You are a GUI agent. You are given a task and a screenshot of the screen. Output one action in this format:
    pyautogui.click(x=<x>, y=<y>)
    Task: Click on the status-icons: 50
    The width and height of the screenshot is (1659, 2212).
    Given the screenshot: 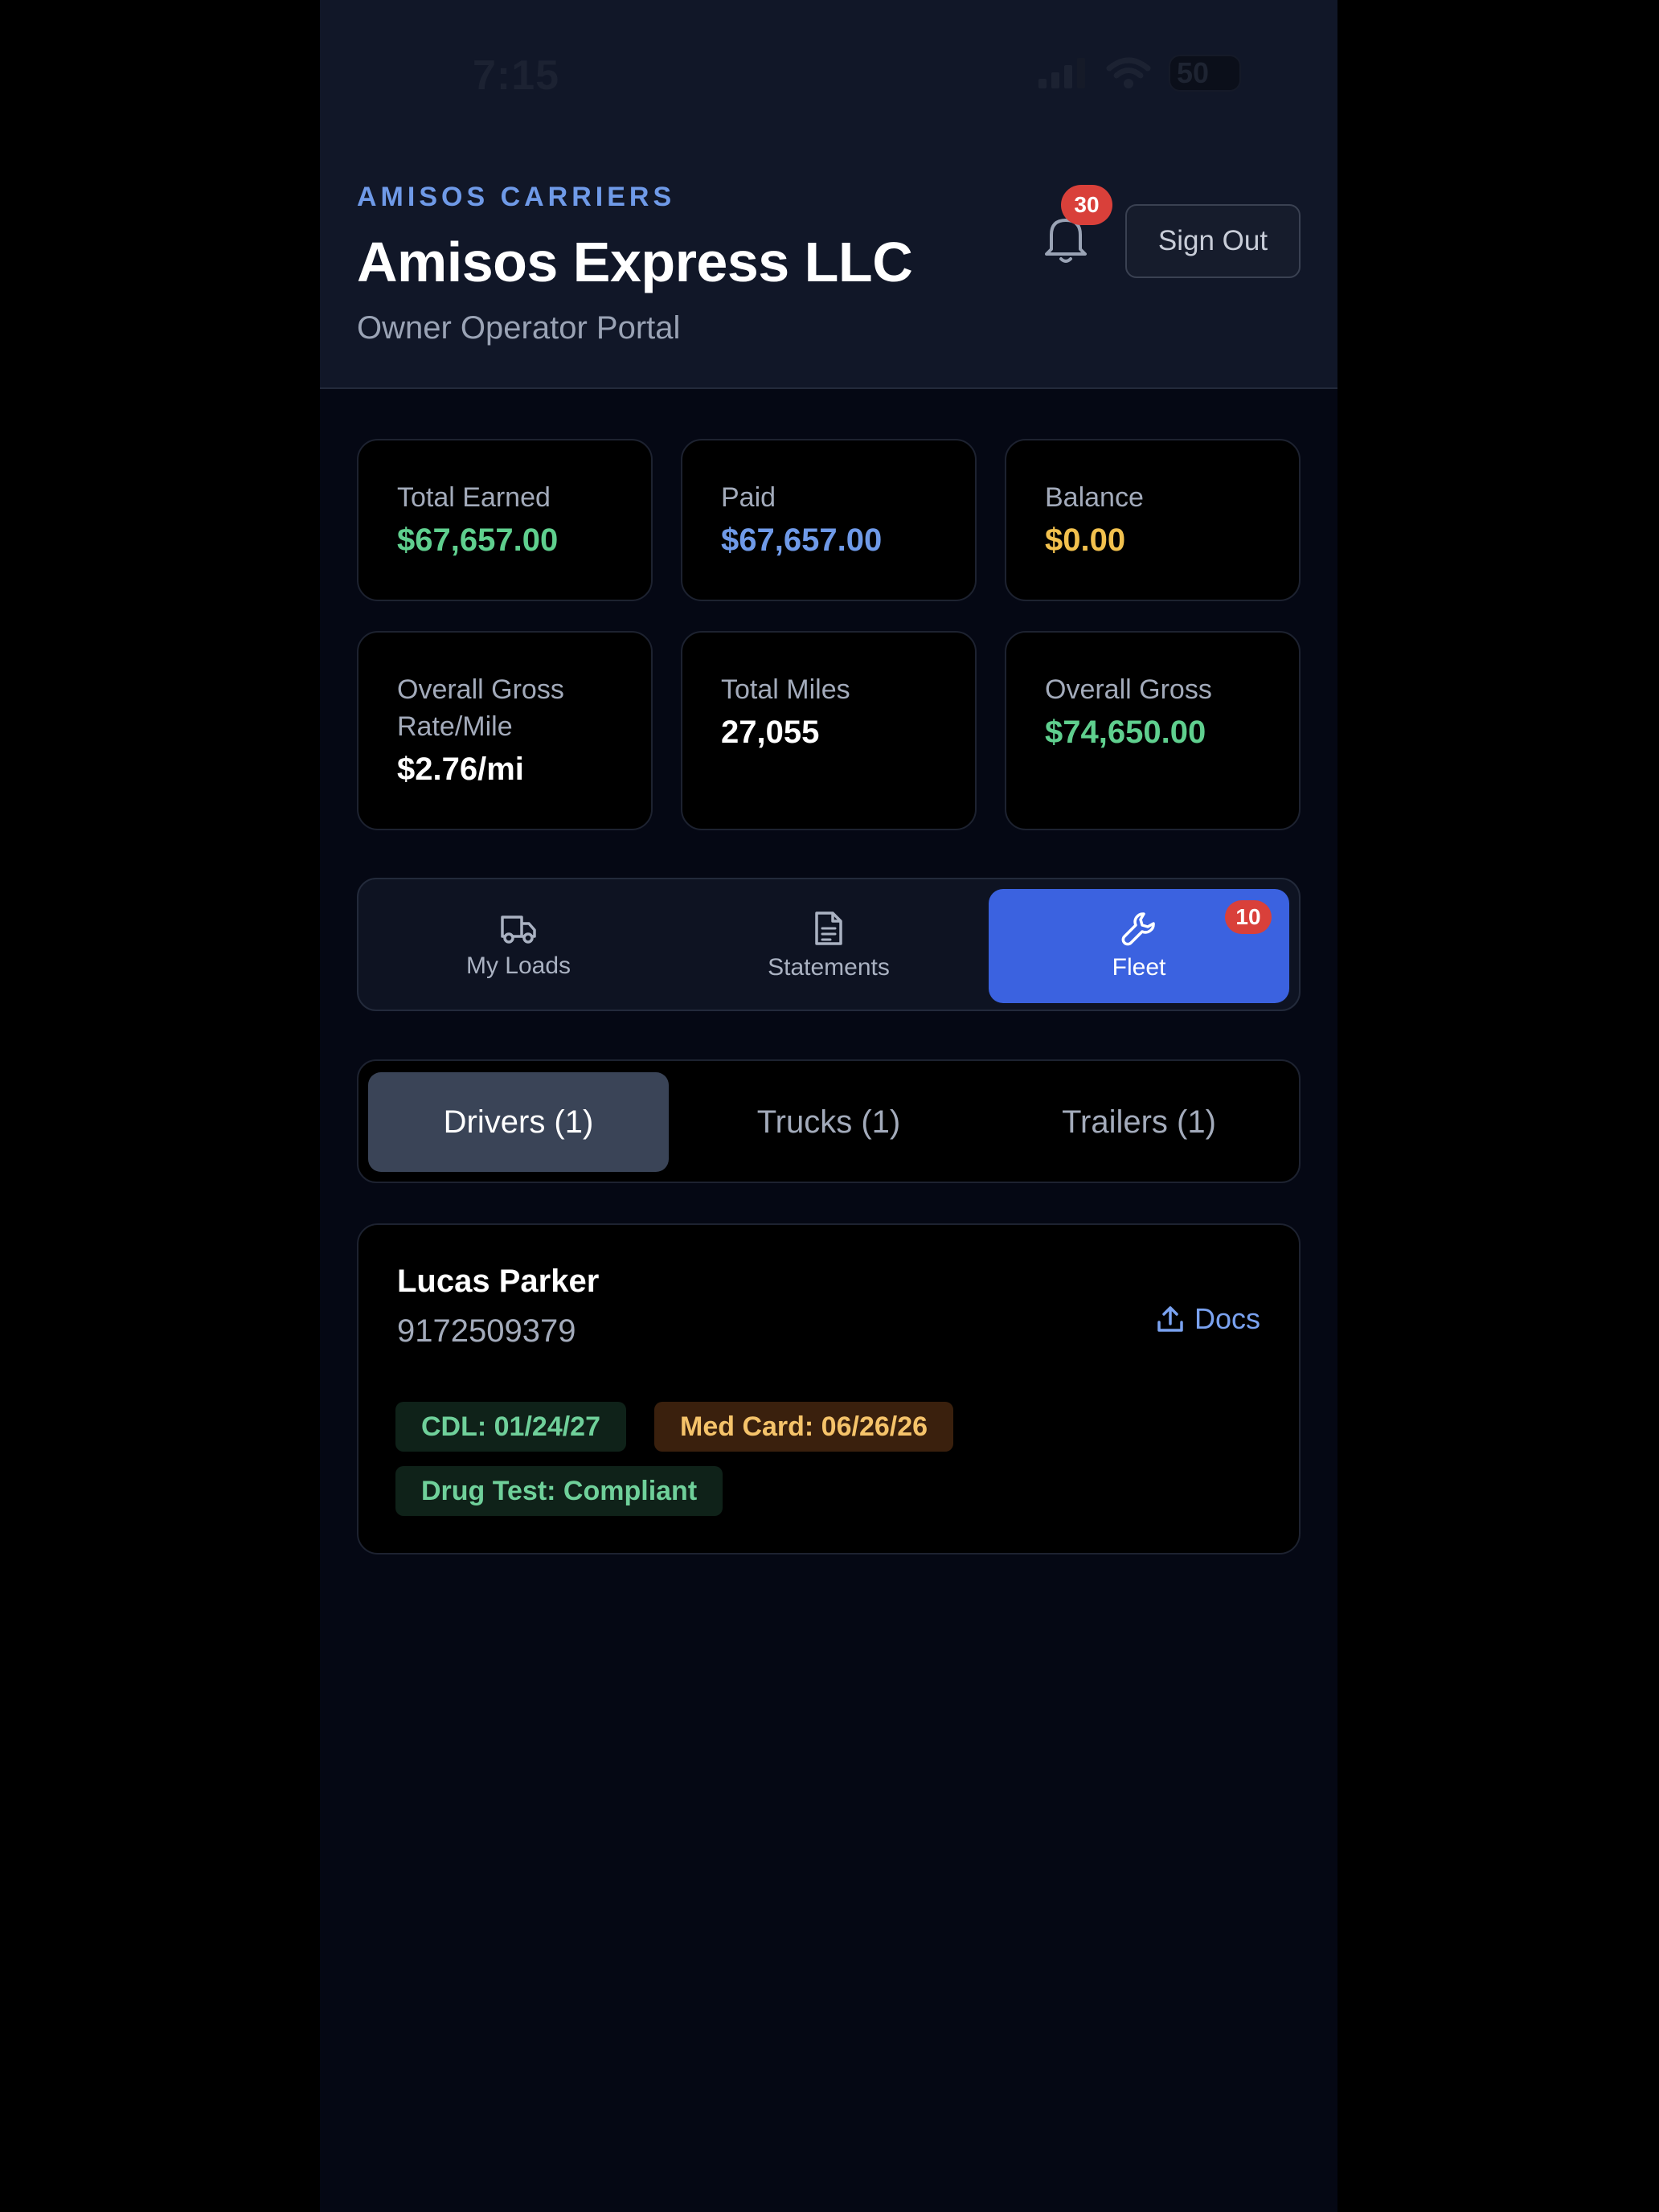 What is the action you would take?
    pyautogui.click(x=1139, y=73)
    